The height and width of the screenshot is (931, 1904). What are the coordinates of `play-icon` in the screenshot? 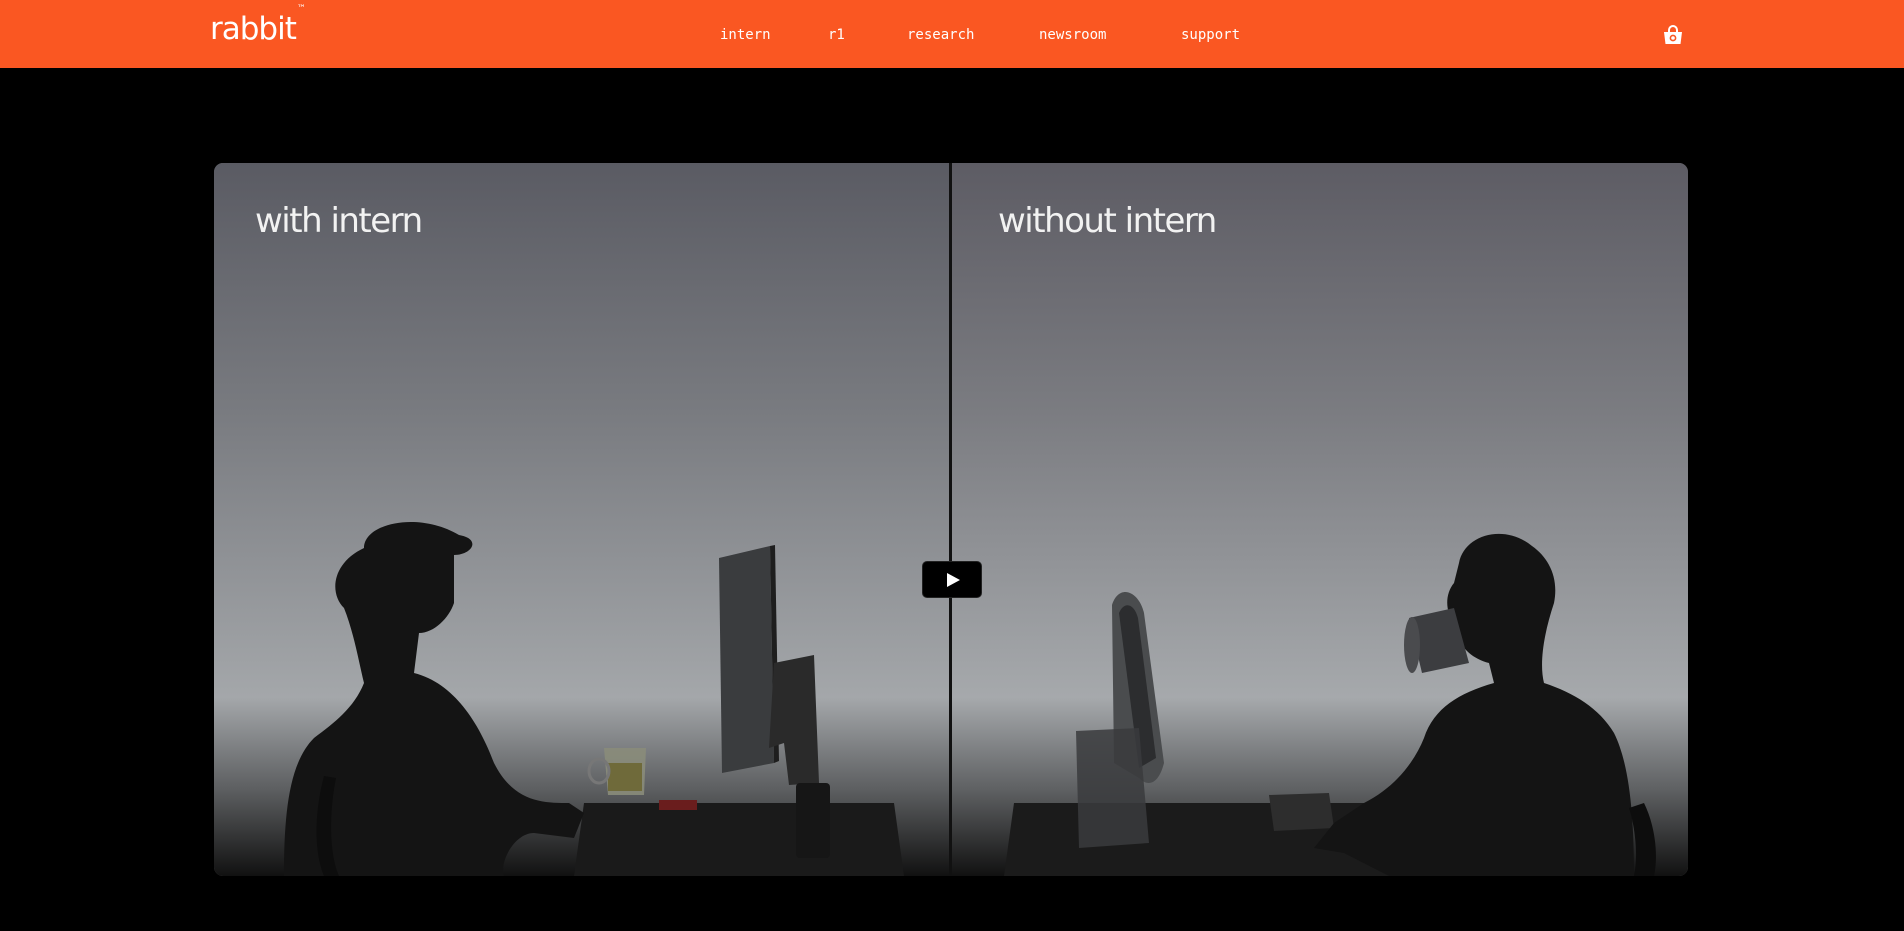 It's located at (953, 580).